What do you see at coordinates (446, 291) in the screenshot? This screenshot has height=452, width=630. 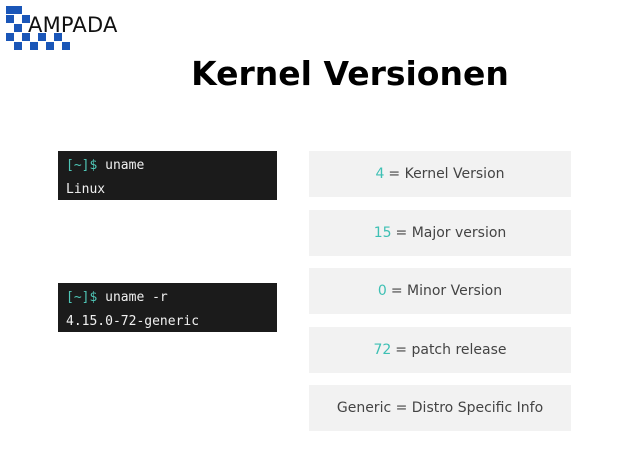 I see `info-label: = Minor Version` at bounding box center [446, 291].